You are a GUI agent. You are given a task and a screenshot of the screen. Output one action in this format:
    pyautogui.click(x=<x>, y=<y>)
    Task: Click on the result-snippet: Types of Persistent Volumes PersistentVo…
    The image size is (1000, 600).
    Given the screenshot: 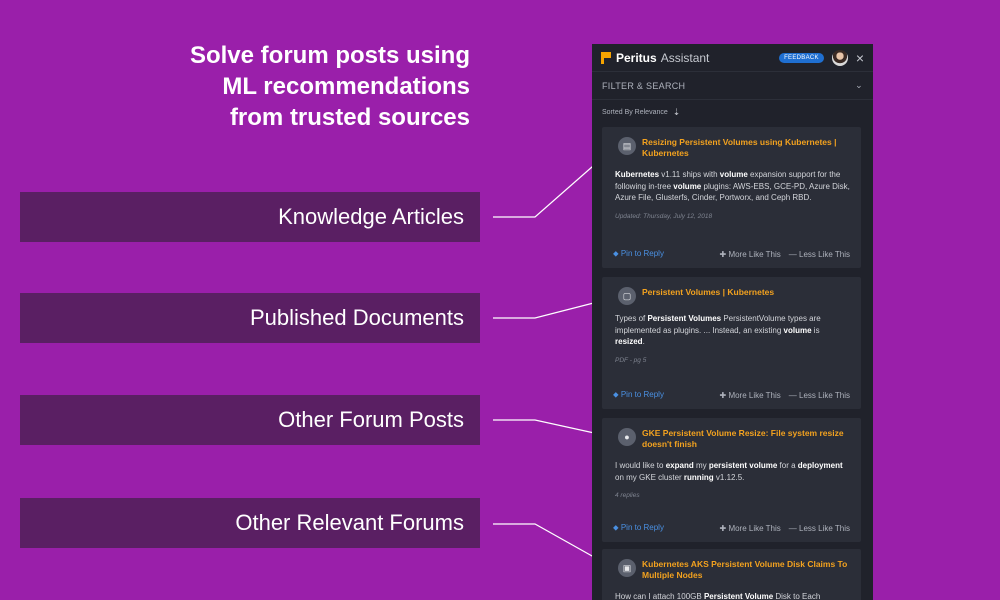 What is the action you would take?
    pyautogui.click(x=718, y=330)
    